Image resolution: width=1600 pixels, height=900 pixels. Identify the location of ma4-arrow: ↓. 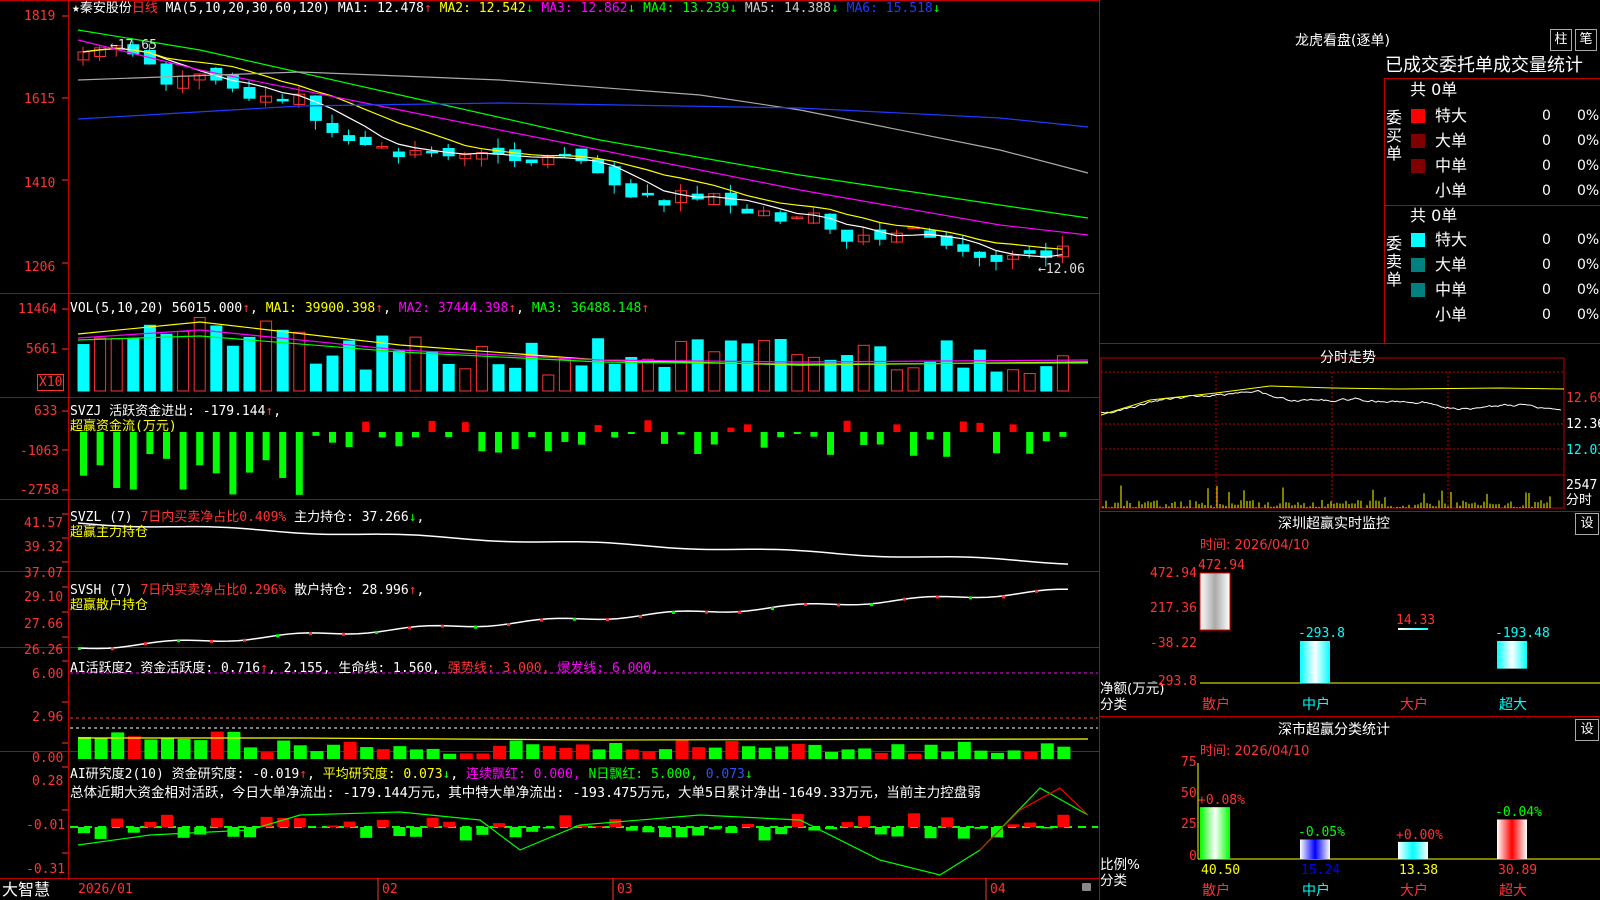
(733, 8).